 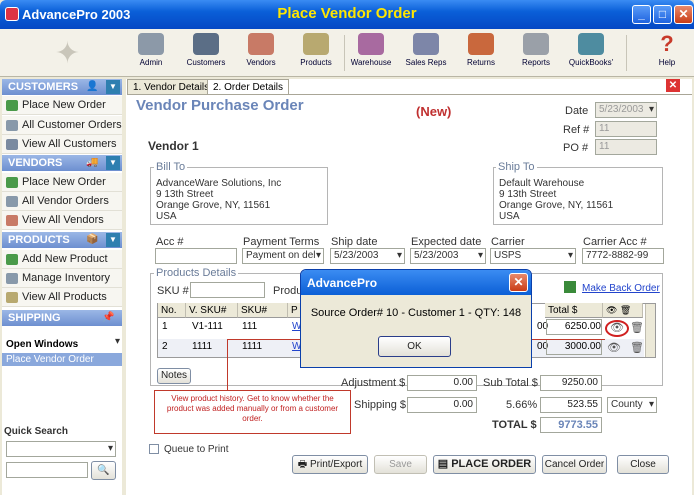 I want to click on tab-vendor-details: 1. Vendor Details, so click(x=171, y=87).